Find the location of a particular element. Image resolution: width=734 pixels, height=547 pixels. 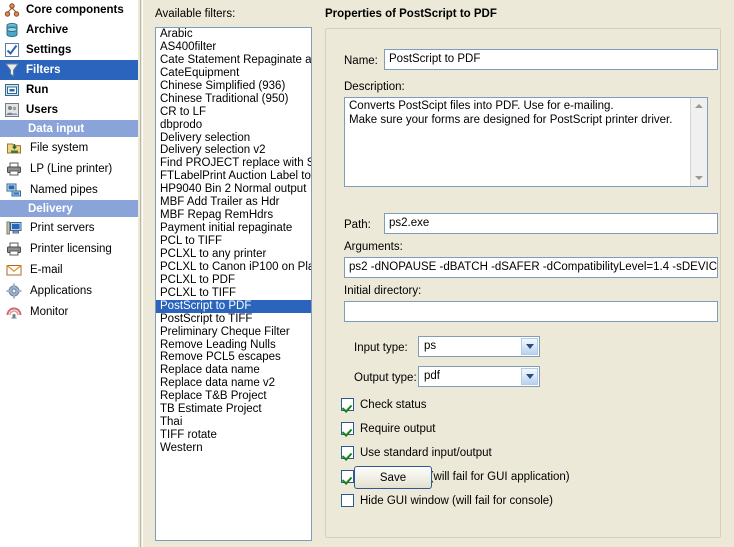

sidebar-item-core-components: Core components is located at coordinates (69, 10).